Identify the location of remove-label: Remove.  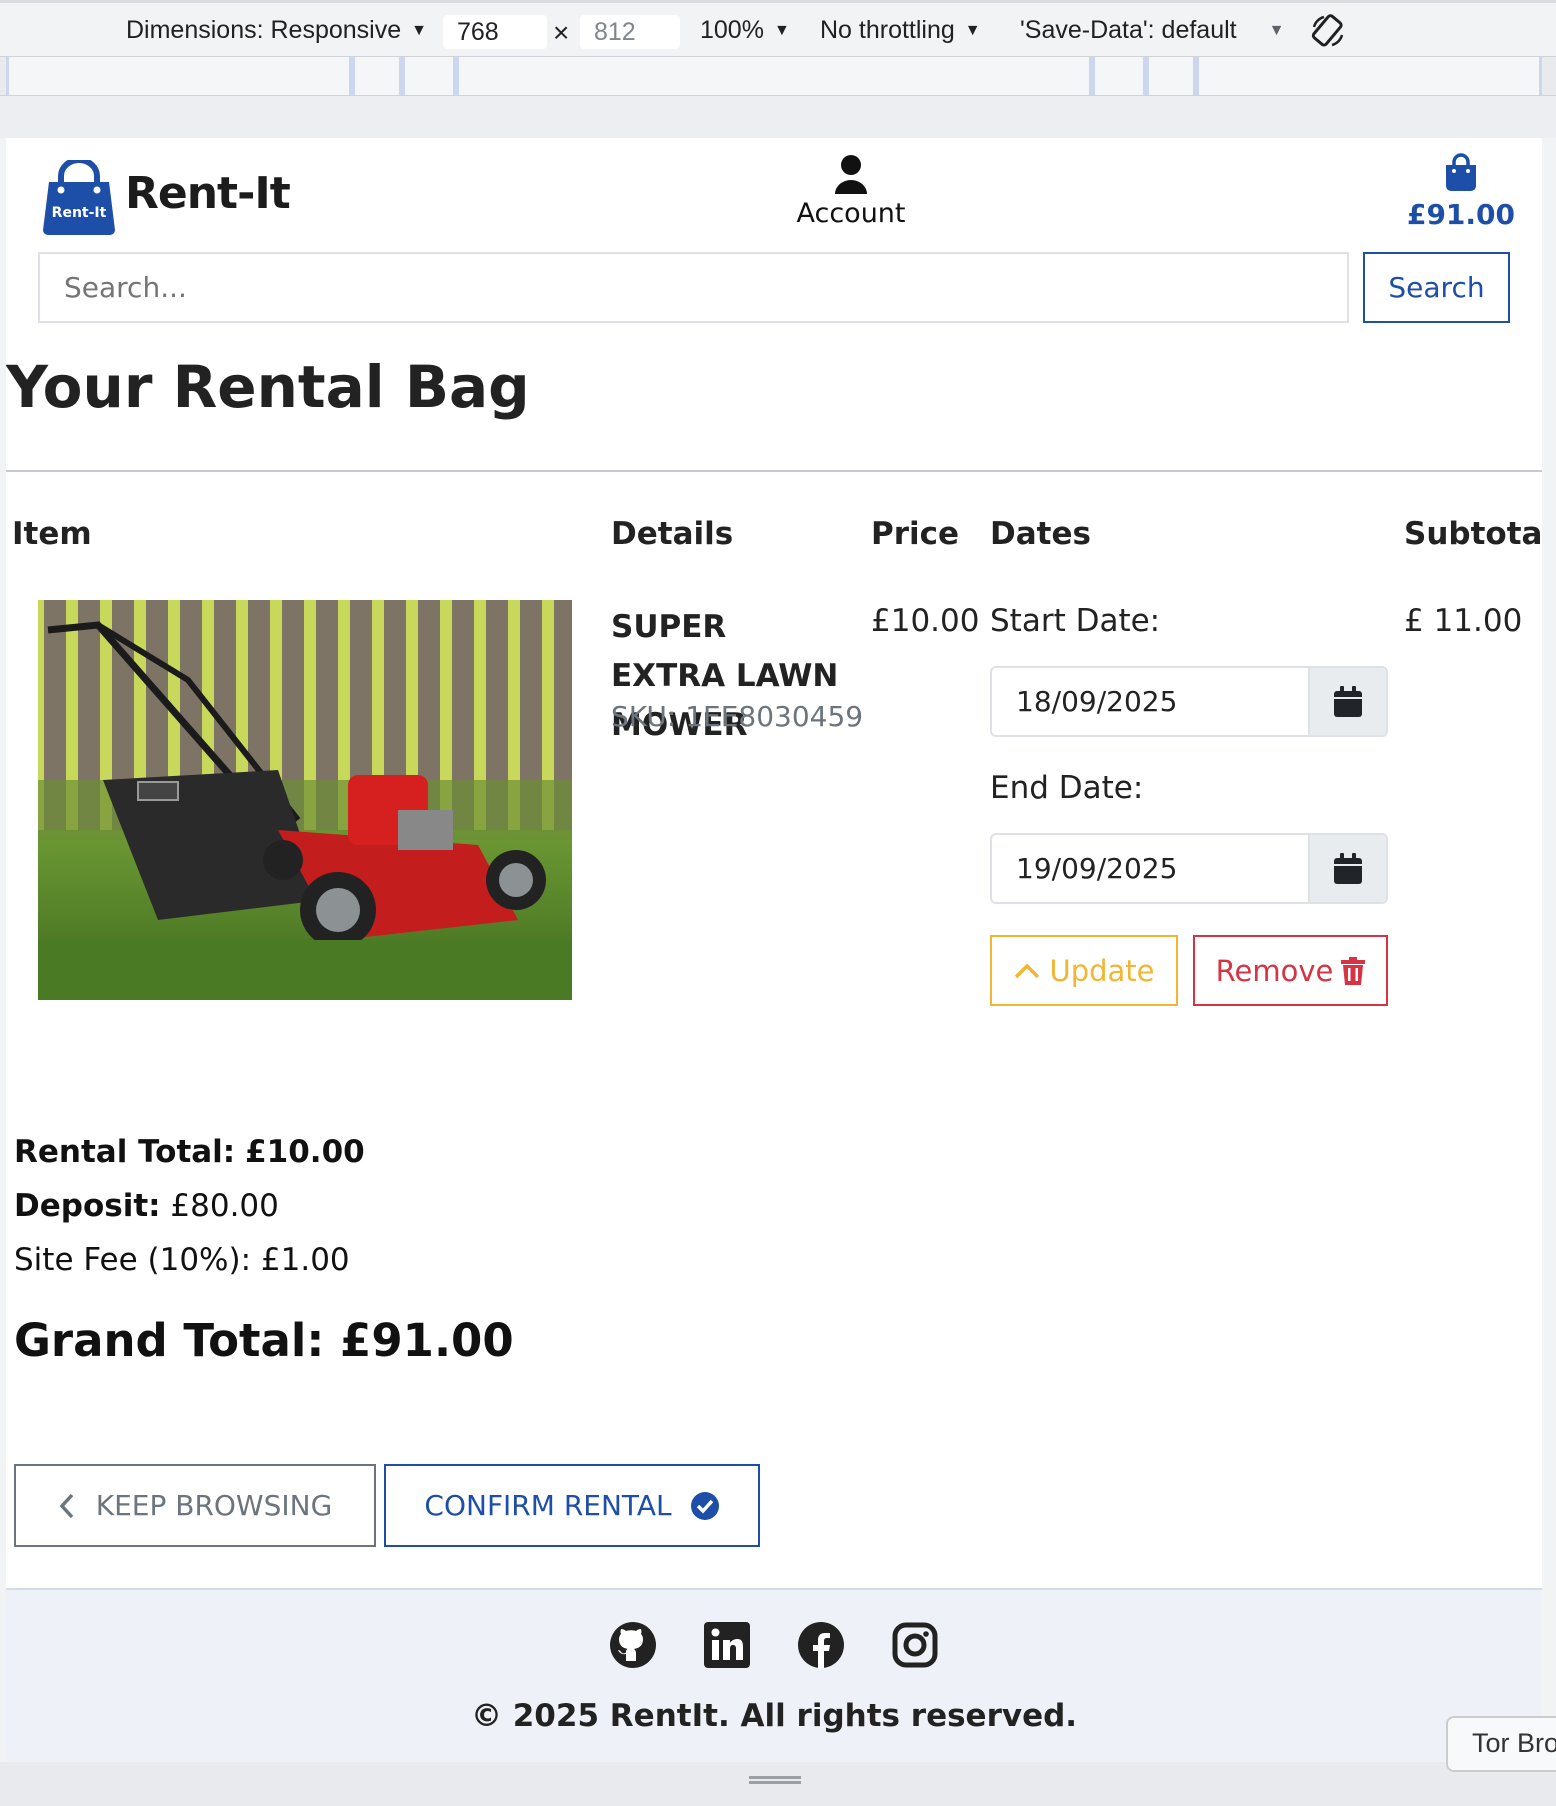
(1274, 970).